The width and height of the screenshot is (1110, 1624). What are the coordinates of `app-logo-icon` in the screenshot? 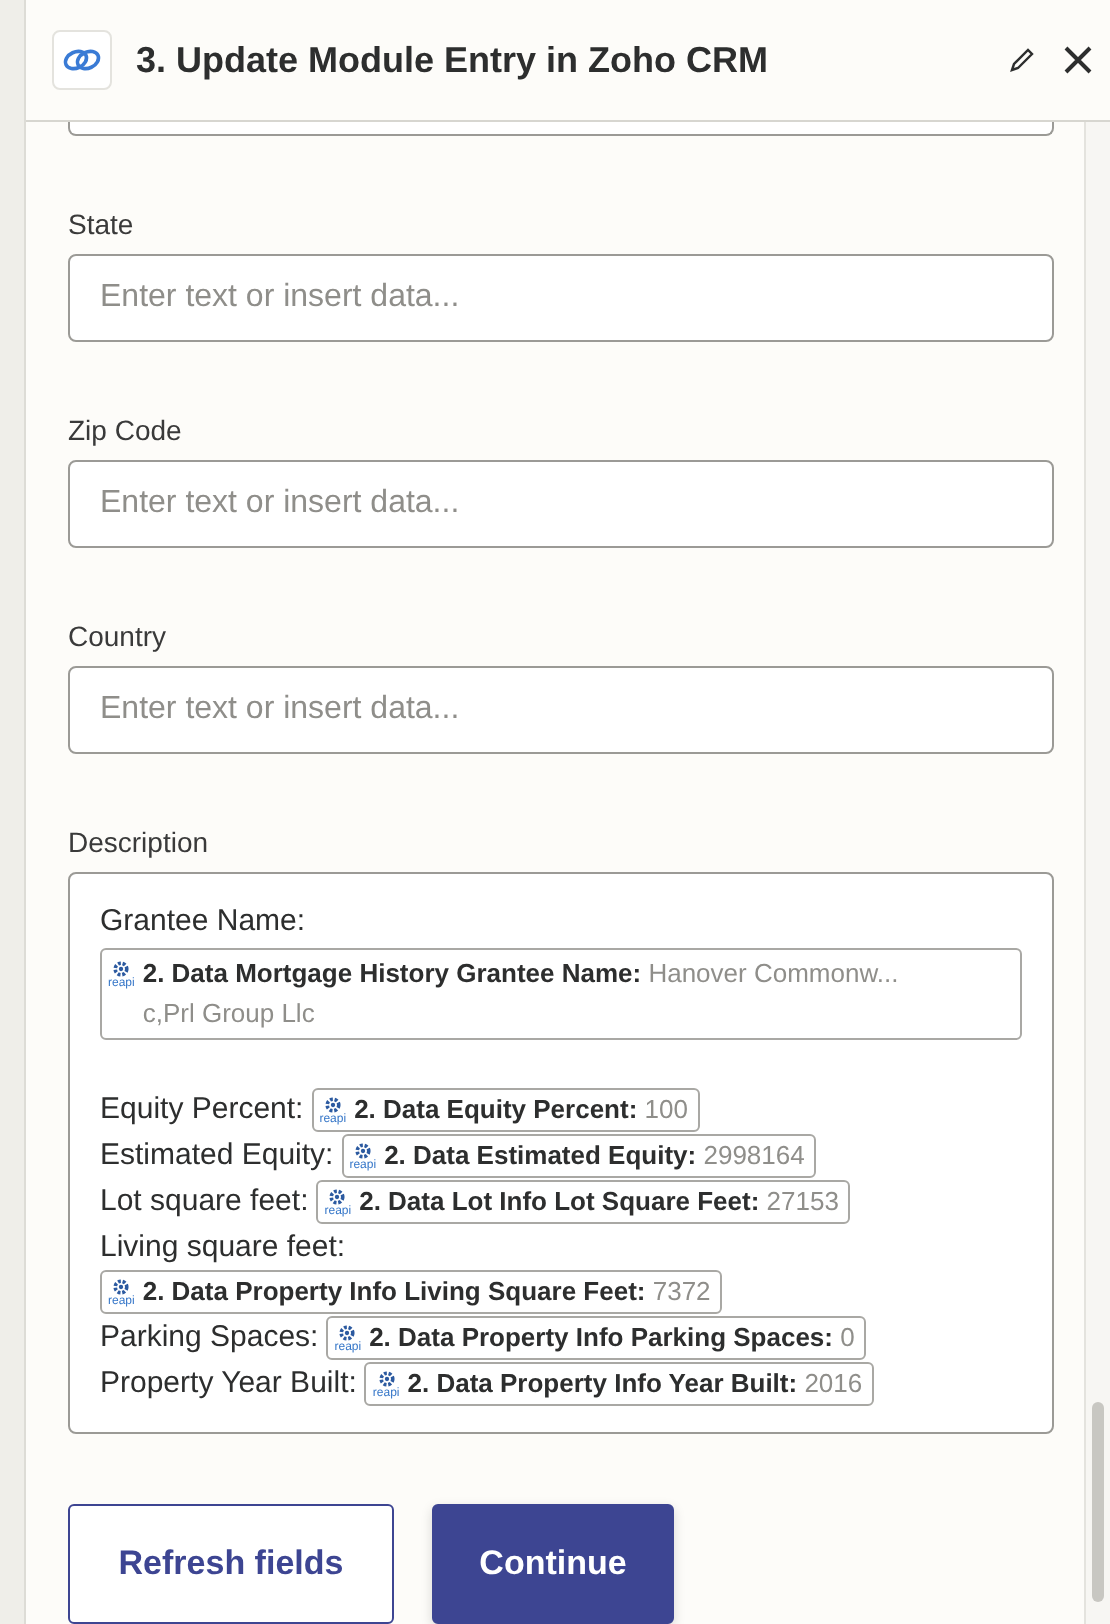 It's located at (82, 60).